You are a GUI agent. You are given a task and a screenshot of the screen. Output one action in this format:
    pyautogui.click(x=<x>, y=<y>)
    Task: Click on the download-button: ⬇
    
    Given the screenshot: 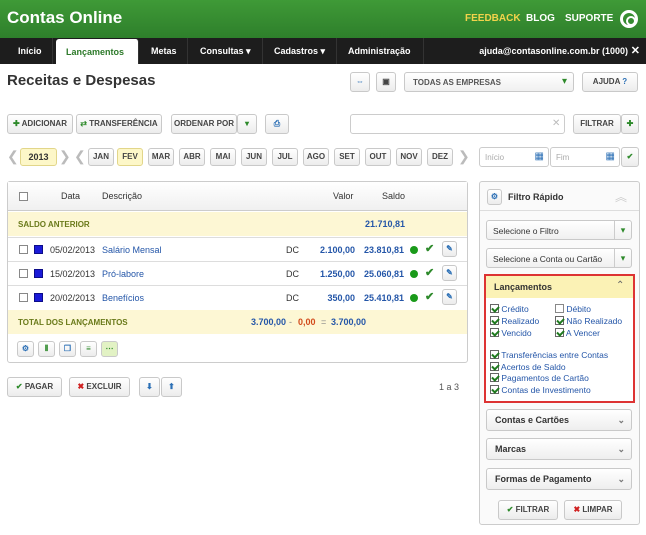 What is the action you would take?
    pyautogui.click(x=149, y=387)
    